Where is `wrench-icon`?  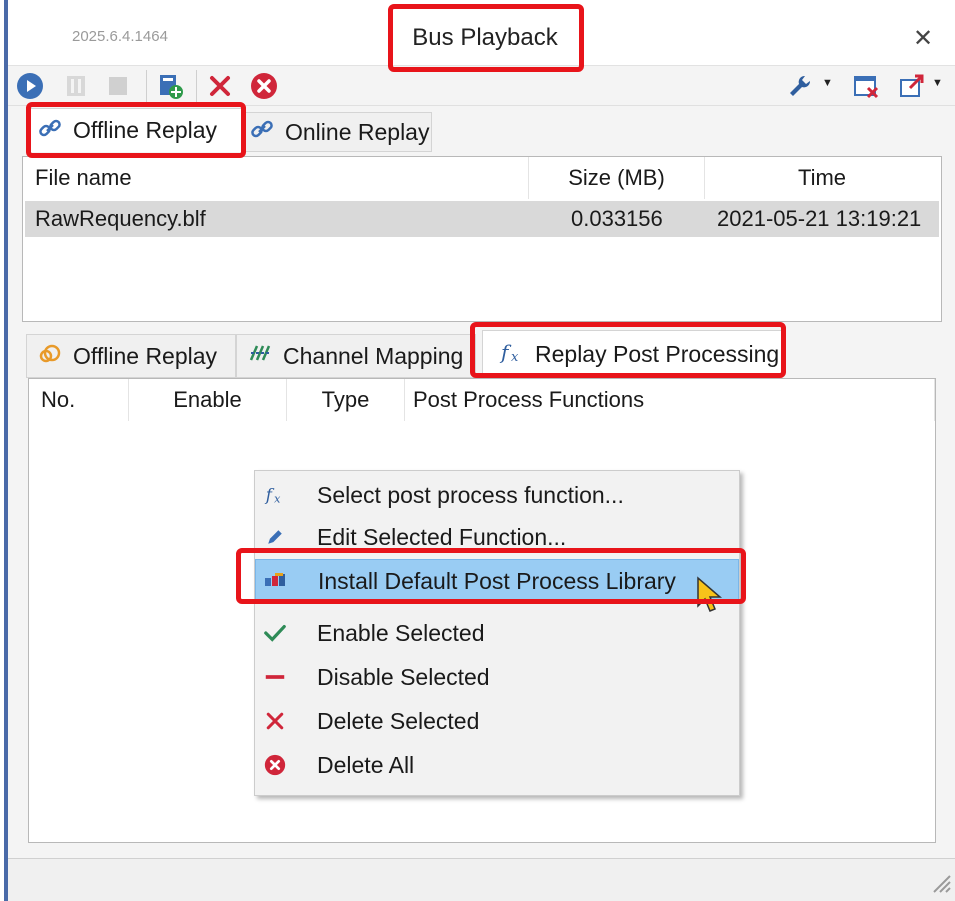 wrench-icon is located at coordinates (800, 86).